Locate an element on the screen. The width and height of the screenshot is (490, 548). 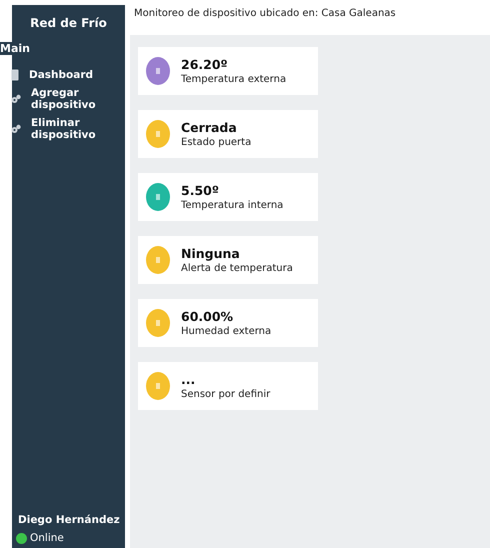
sensor-label: Sensor por definir is located at coordinates (225, 394).